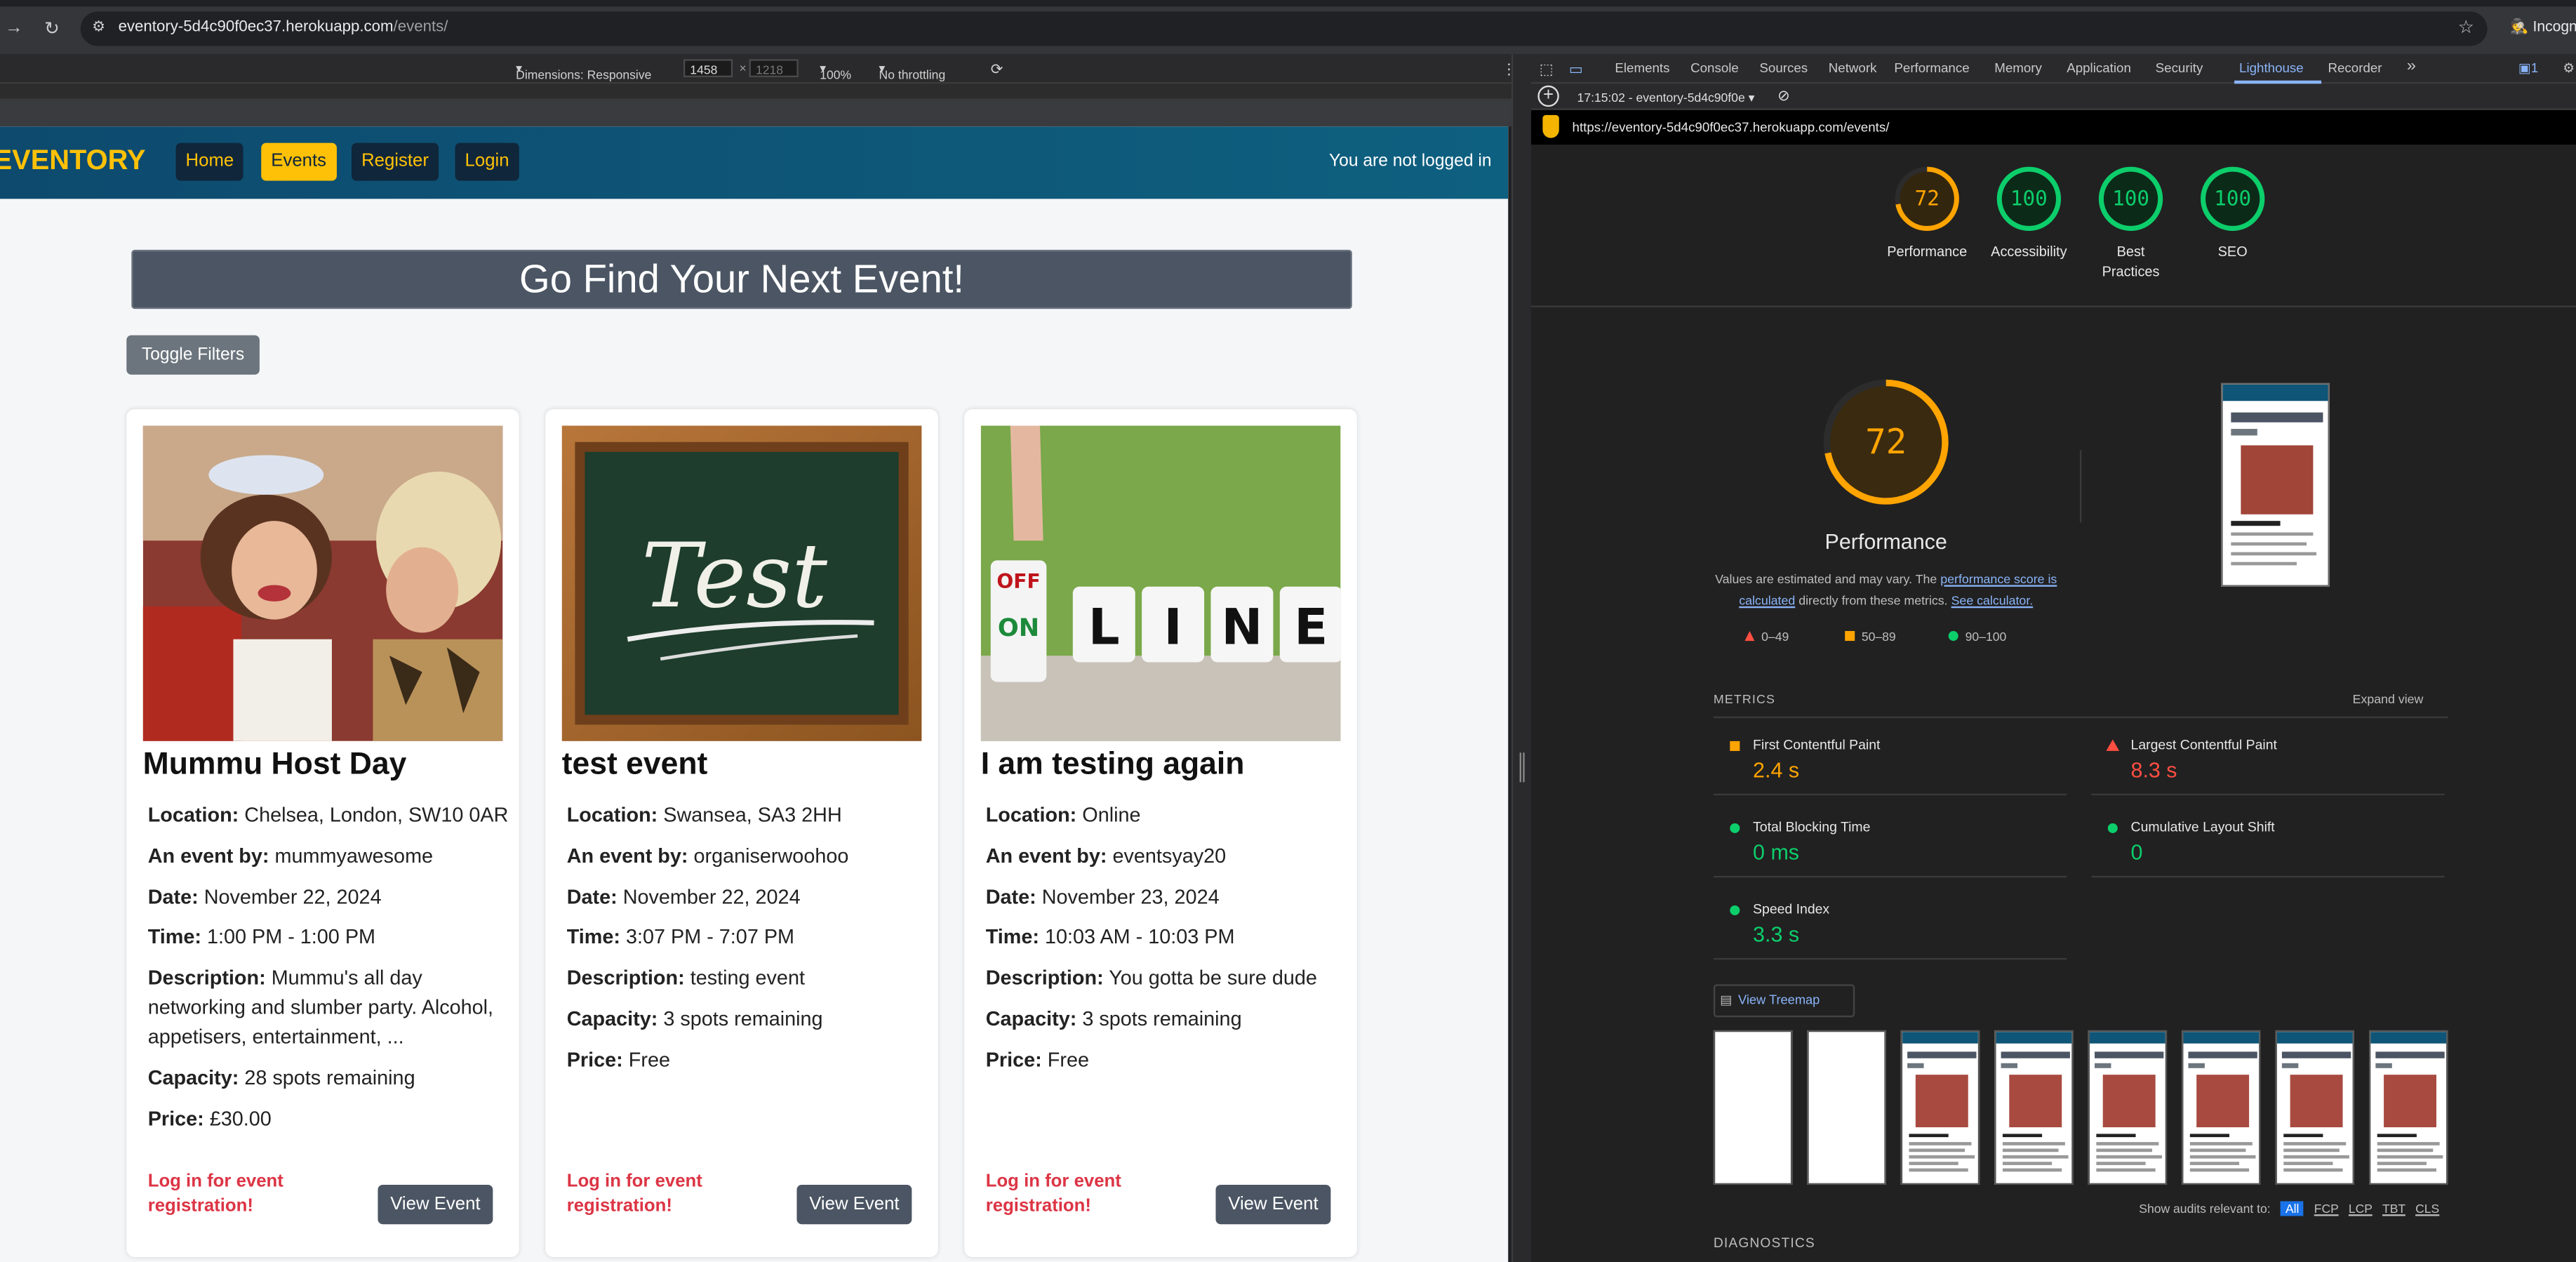 Image resolution: width=2576 pixels, height=1262 pixels. What do you see at coordinates (209, 161) in the screenshot?
I see `nav-home: Home` at bounding box center [209, 161].